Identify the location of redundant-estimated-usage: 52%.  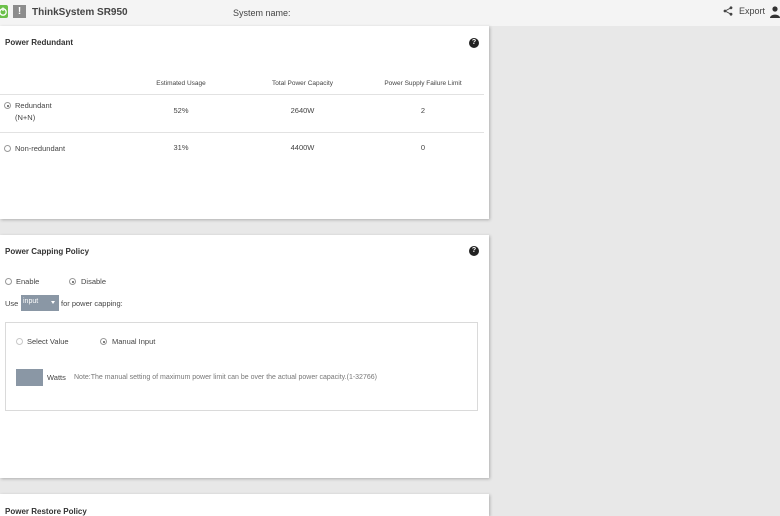
(181, 110).